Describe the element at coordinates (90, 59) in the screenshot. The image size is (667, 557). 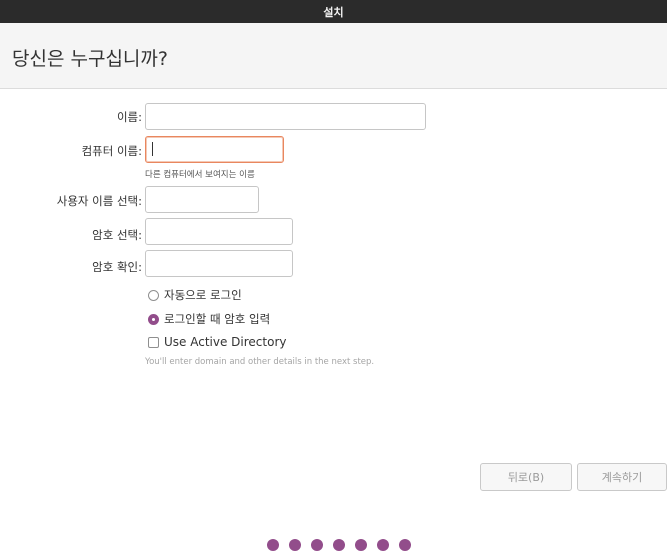
I see `page-title: 당신은 누구십니까?` at that location.